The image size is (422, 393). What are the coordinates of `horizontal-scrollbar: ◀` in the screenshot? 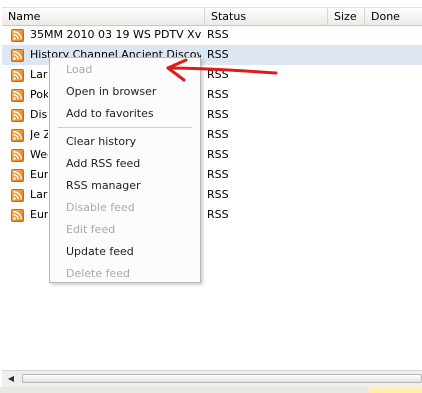 It's located at (212, 378).